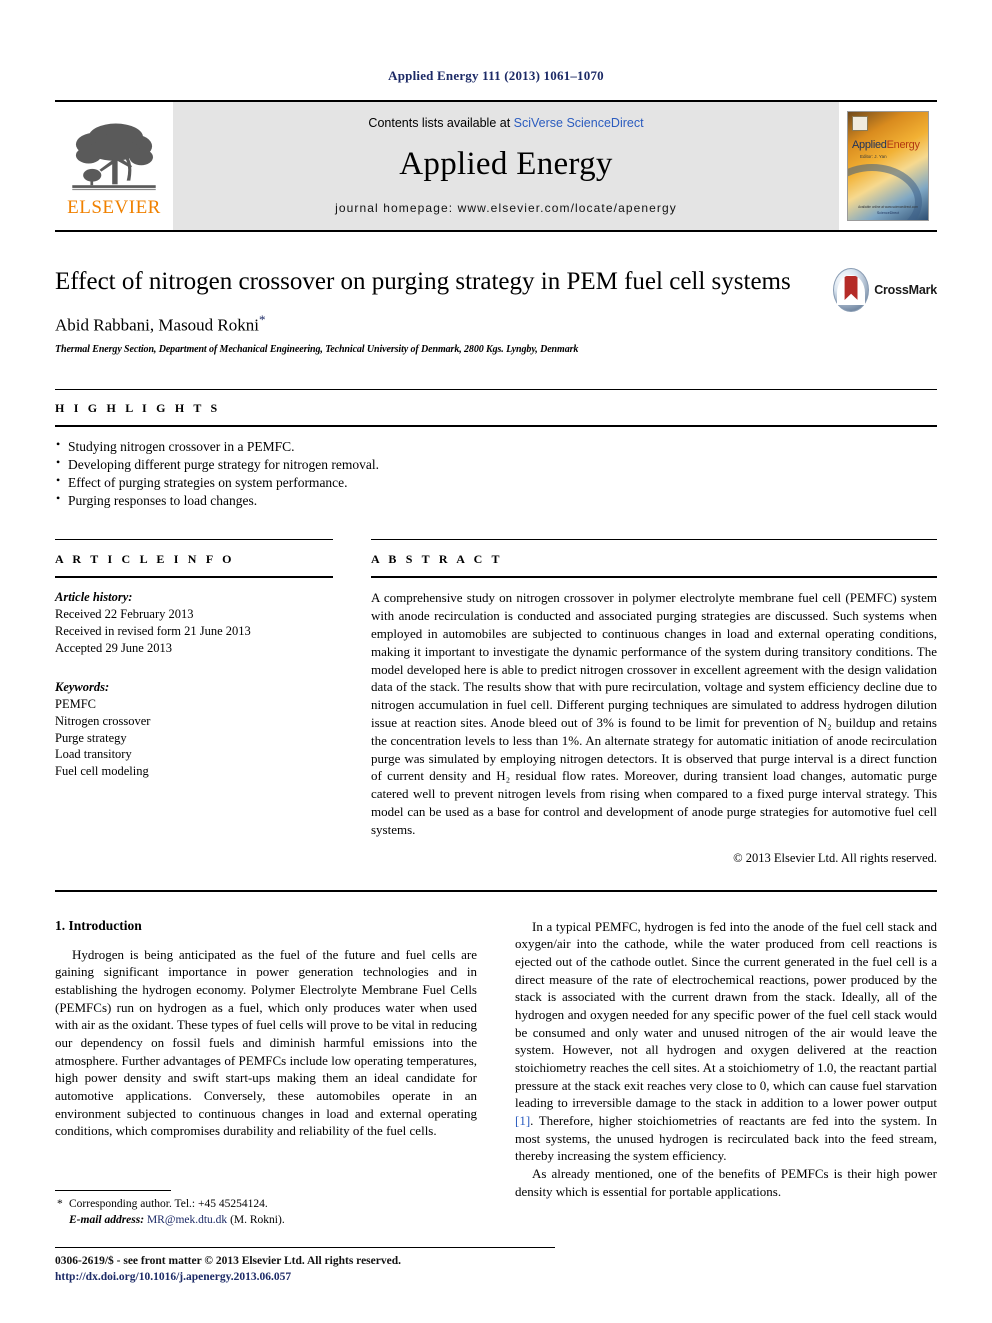 This screenshot has height=1323, width=992. I want to click on running-head: Applied Energy 111 (2013) 1061–1070, so click(496, 75).